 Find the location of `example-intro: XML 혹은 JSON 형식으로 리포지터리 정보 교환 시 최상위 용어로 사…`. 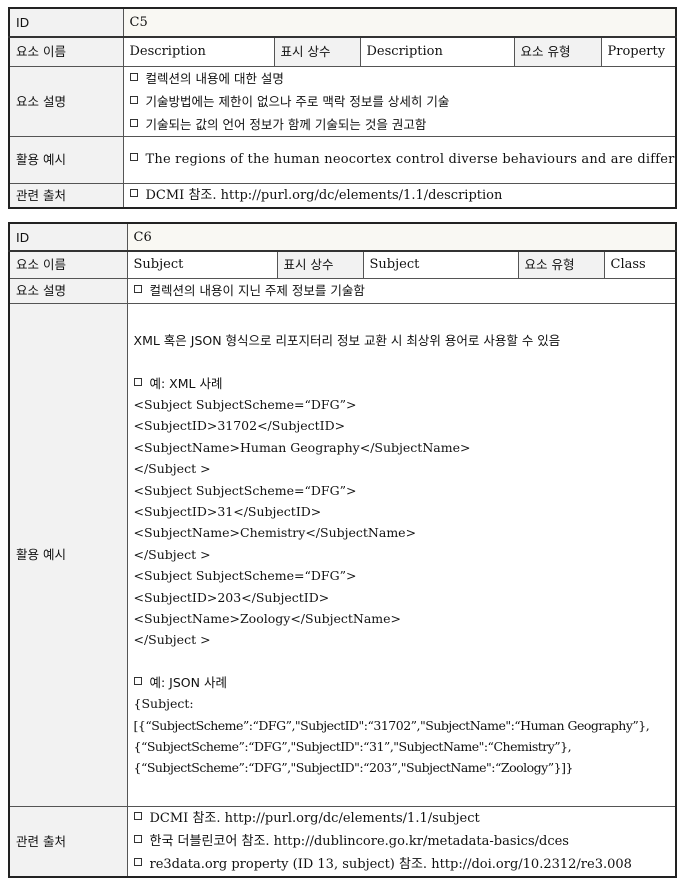

example-intro: XML 혹은 JSON 형식으로 리포지터리 정보 교환 시 최상위 용어로 사… is located at coordinates (347, 341).